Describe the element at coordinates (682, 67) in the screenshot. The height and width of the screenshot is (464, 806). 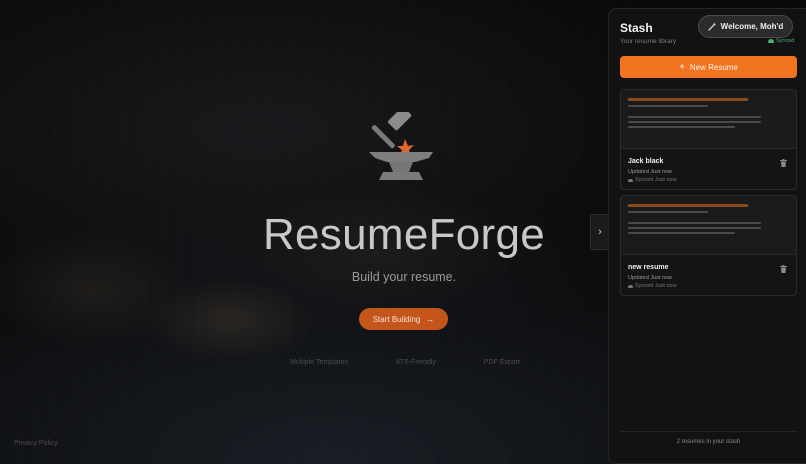
I see `plus-icon: +` at that location.